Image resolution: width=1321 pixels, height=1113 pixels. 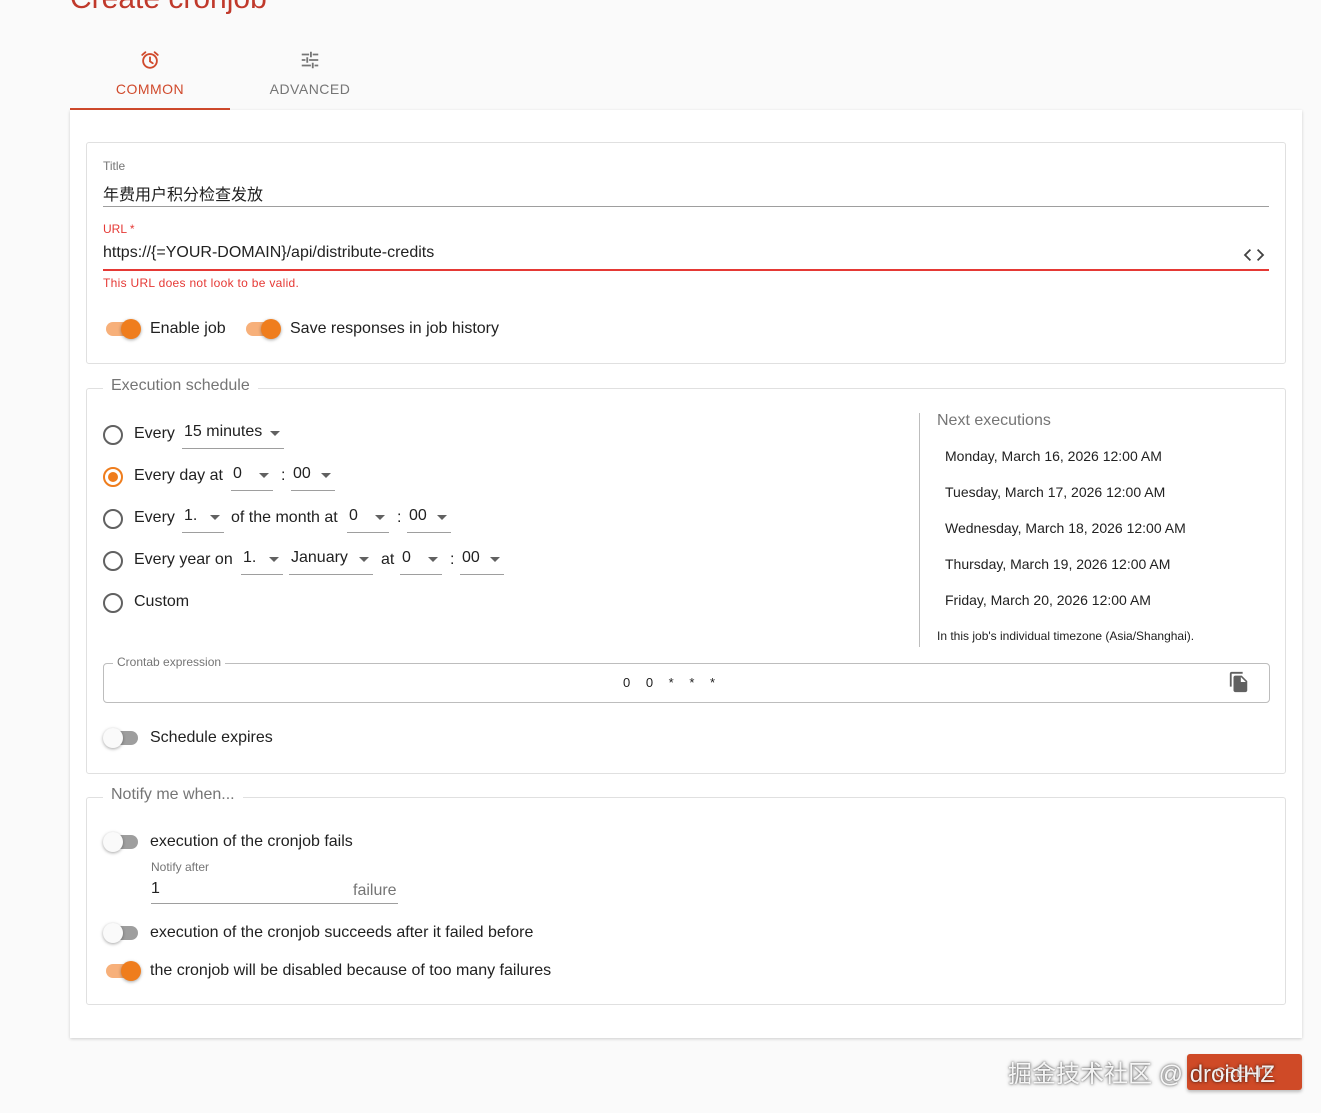 I want to click on code-icon, so click(x=1254, y=257).